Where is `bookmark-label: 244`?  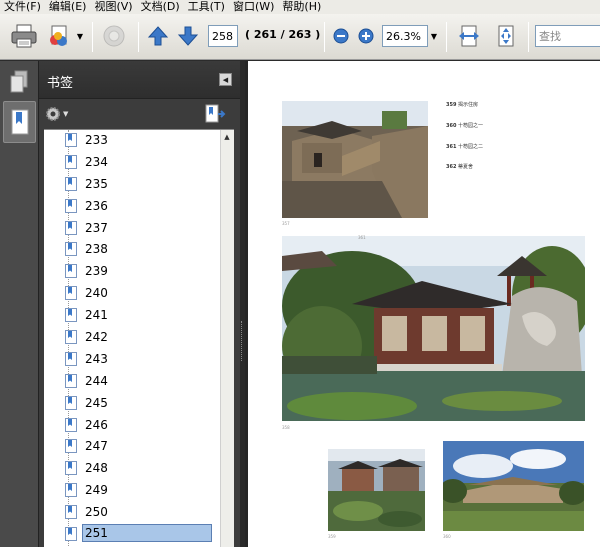 bookmark-label: 244 is located at coordinates (96, 380).